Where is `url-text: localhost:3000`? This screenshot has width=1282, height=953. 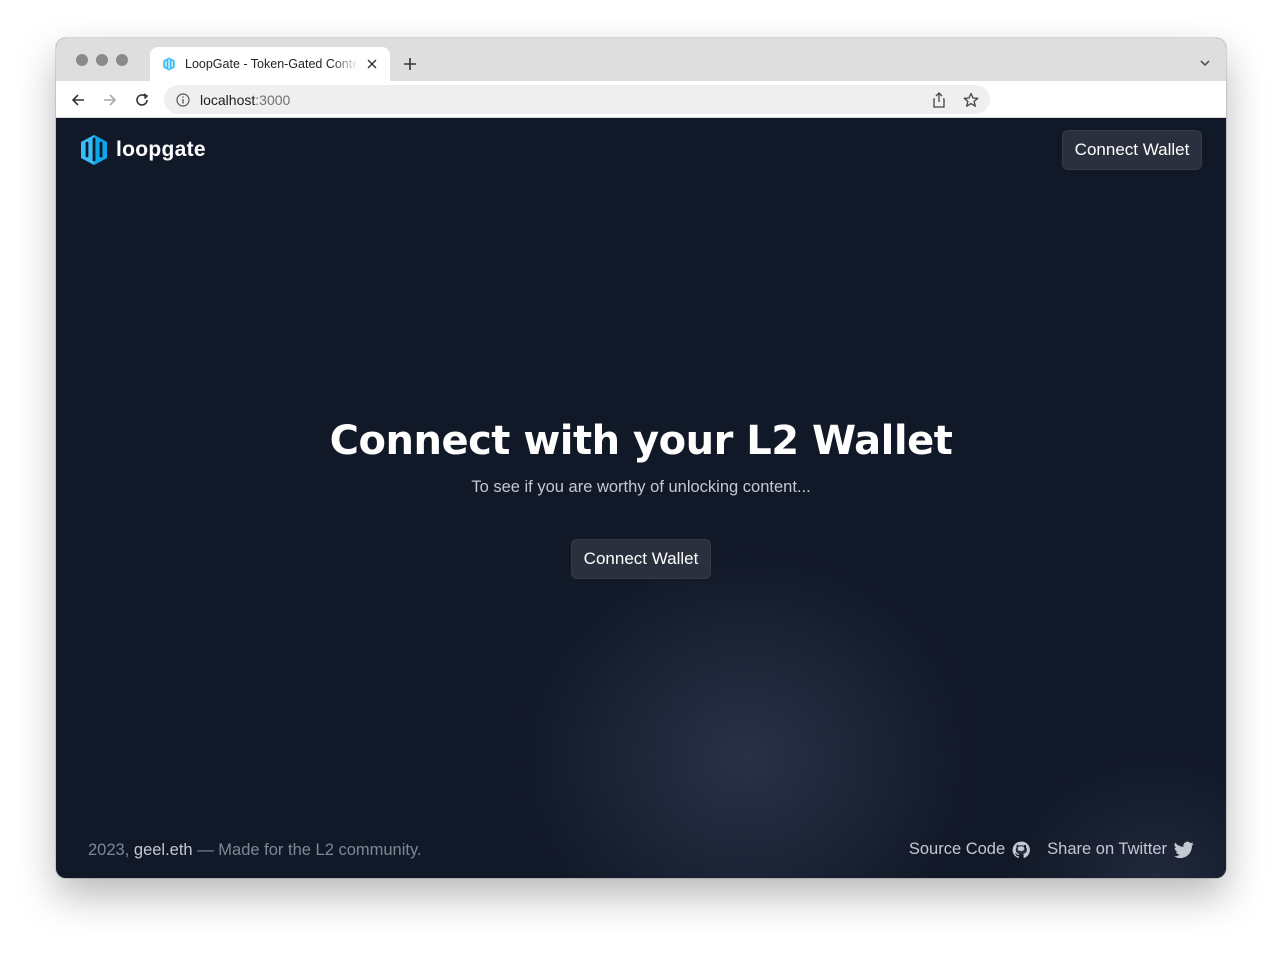
url-text: localhost:3000 is located at coordinates (245, 100).